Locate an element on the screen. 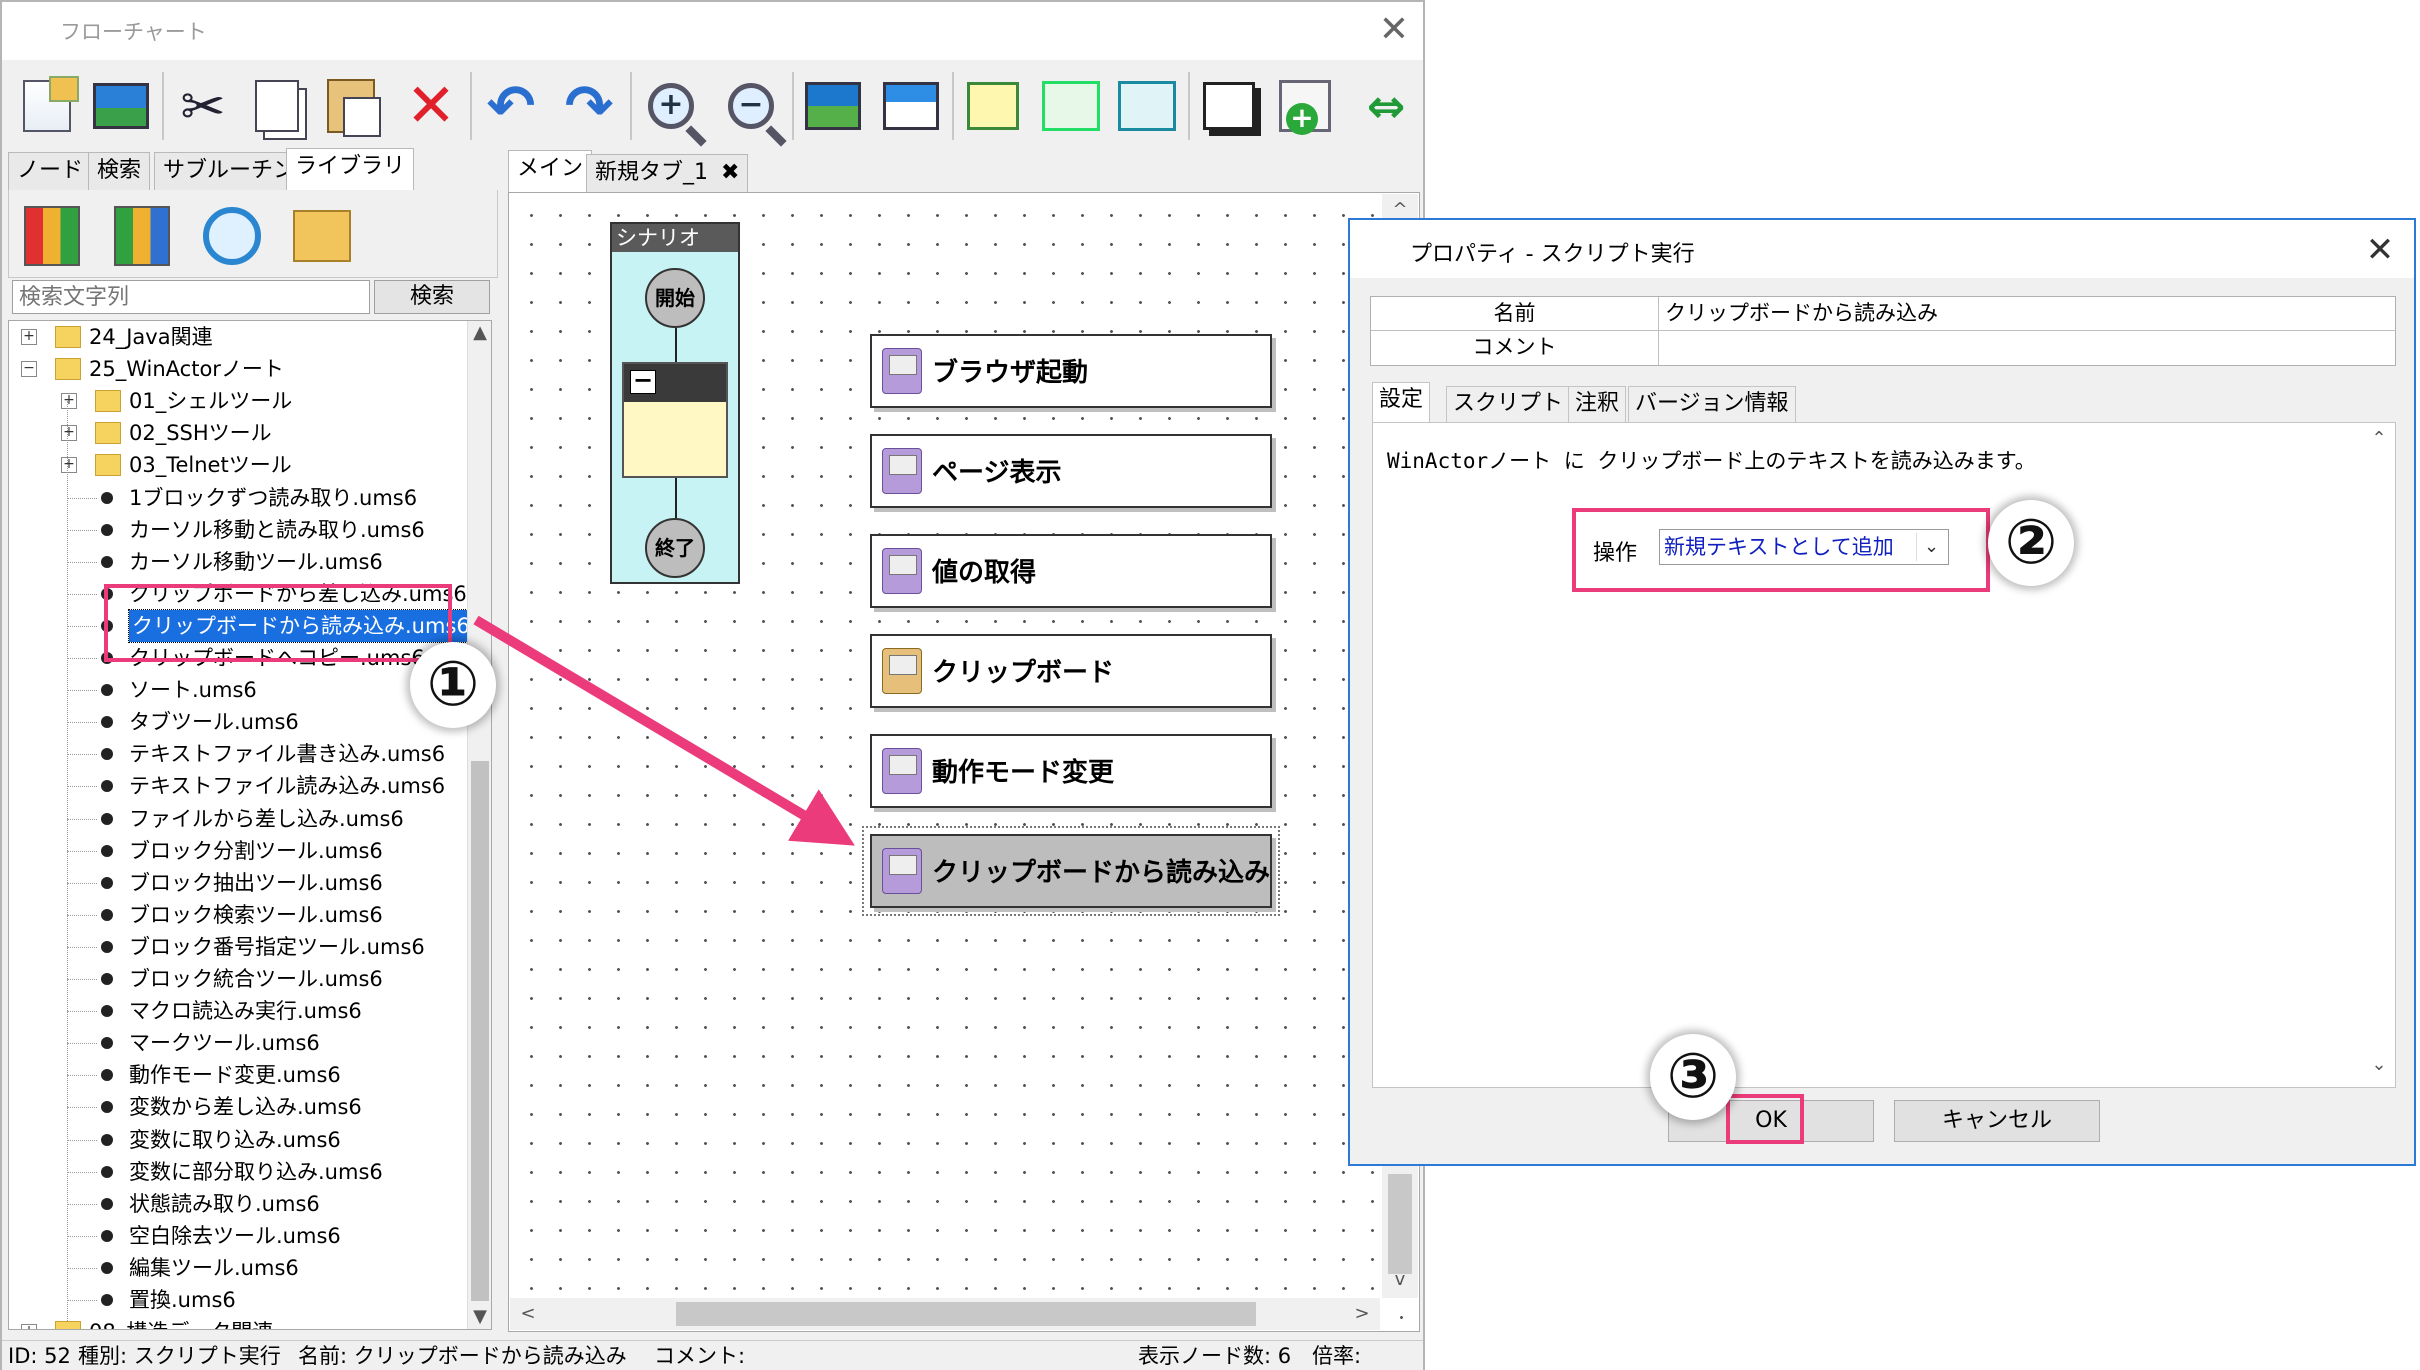  group-block: − is located at coordinates (675, 420).